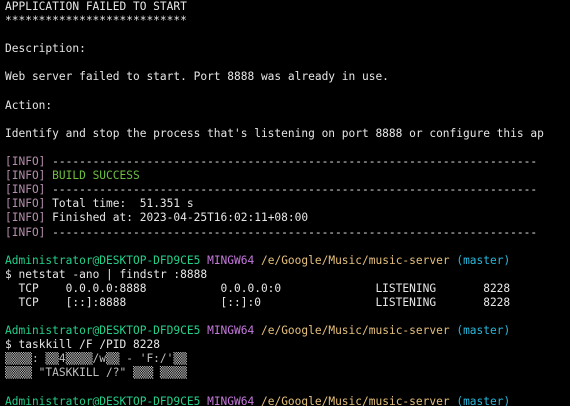 The image size is (570, 406). What do you see at coordinates (177, 218) in the screenshot?
I see `finished-at: Finished at: 2023-04-25T16:02:11+08:00` at bounding box center [177, 218].